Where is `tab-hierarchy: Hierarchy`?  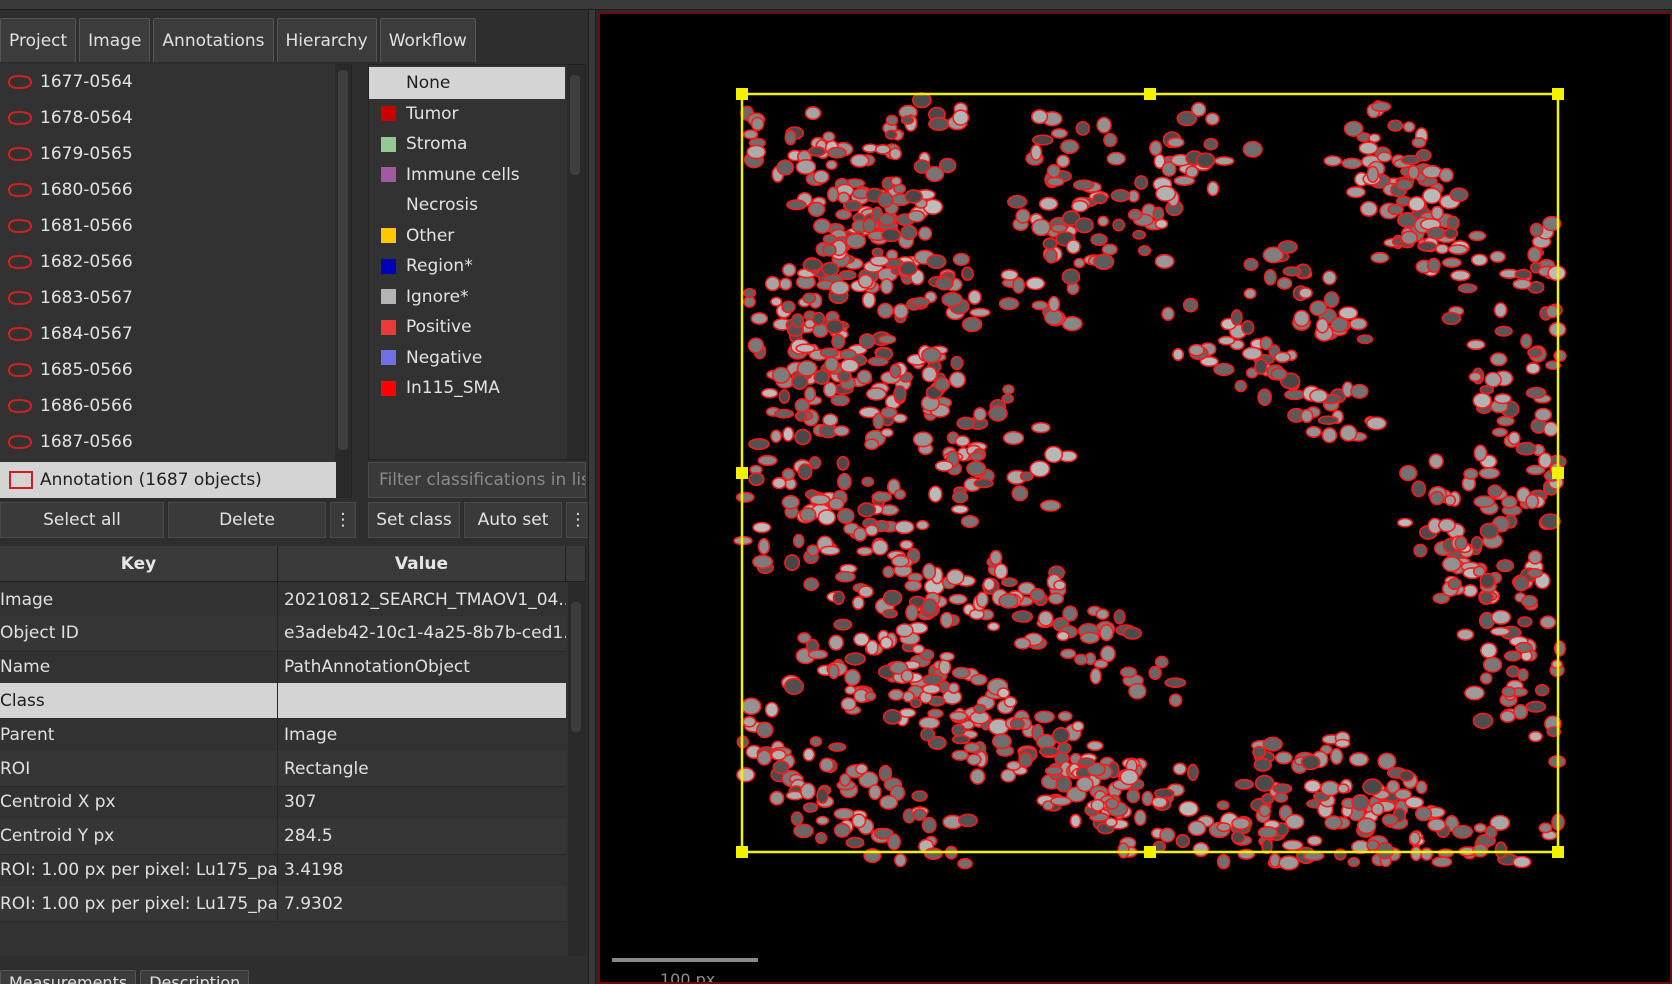
tab-hierarchy: Hierarchy is located at coordinates (326, 40).